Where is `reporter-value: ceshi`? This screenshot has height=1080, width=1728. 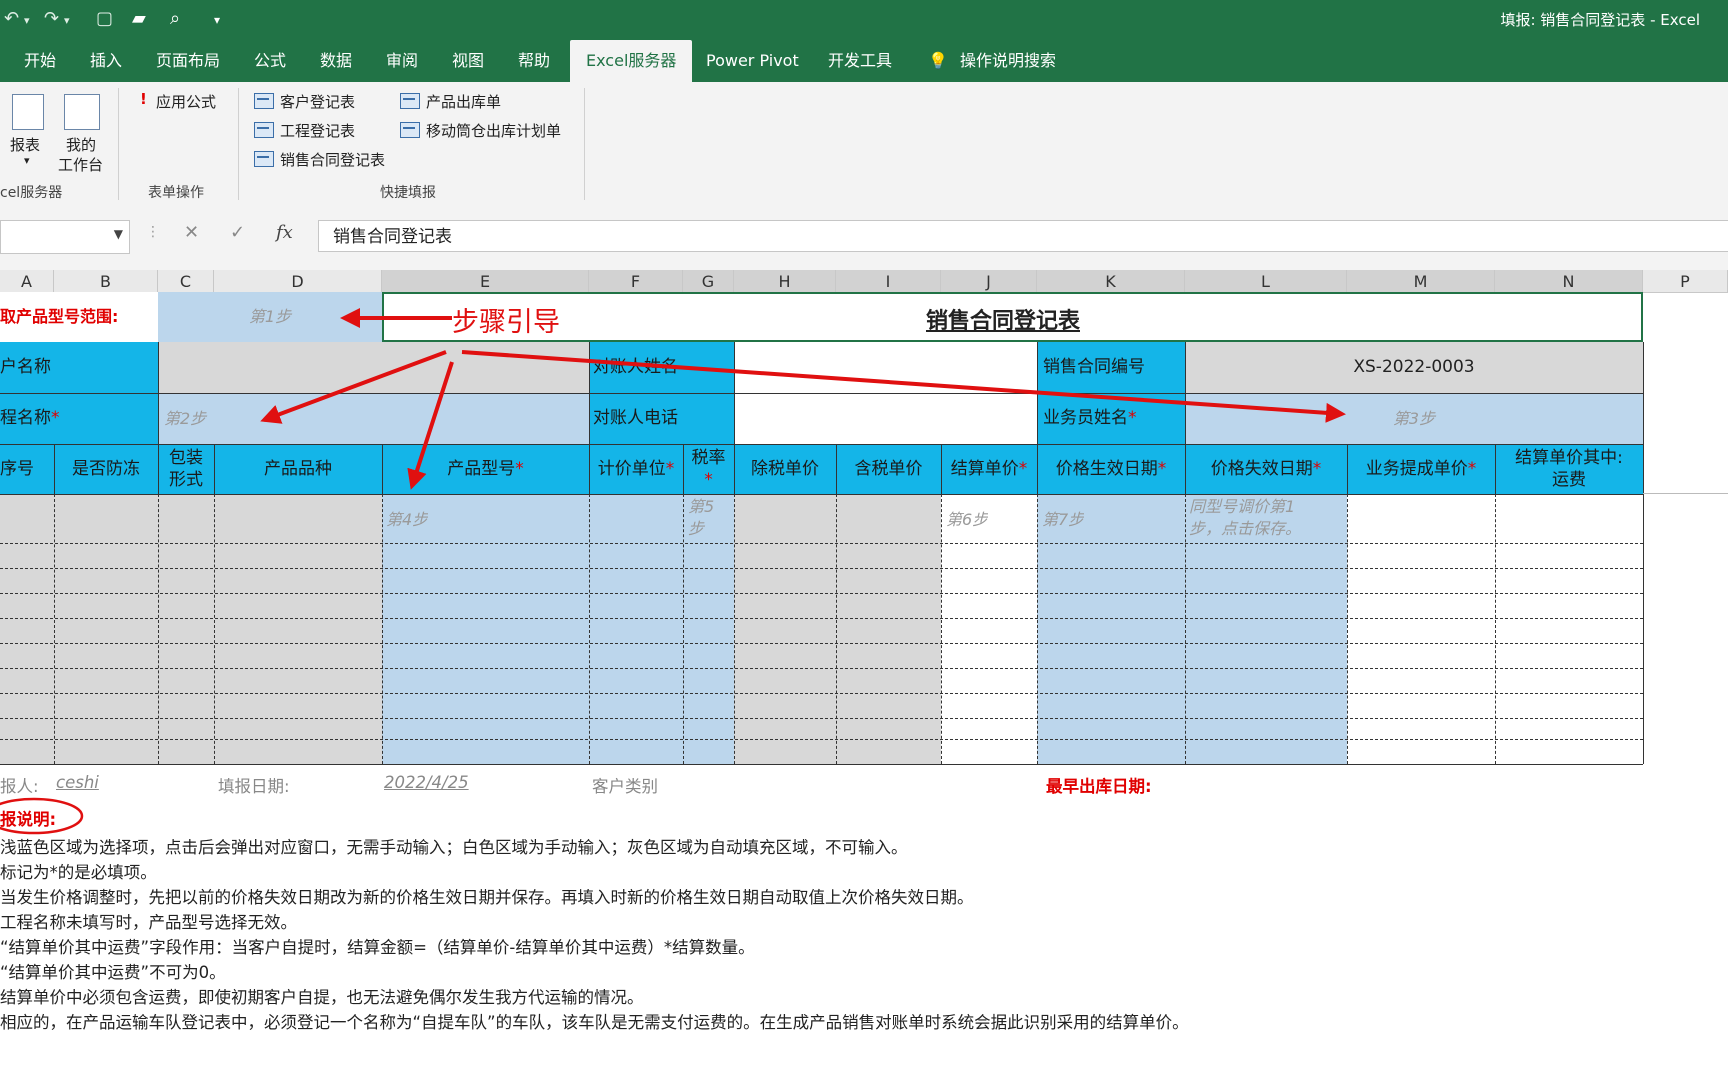 reporter-value: ceshi is located at coordinates (77, 782).